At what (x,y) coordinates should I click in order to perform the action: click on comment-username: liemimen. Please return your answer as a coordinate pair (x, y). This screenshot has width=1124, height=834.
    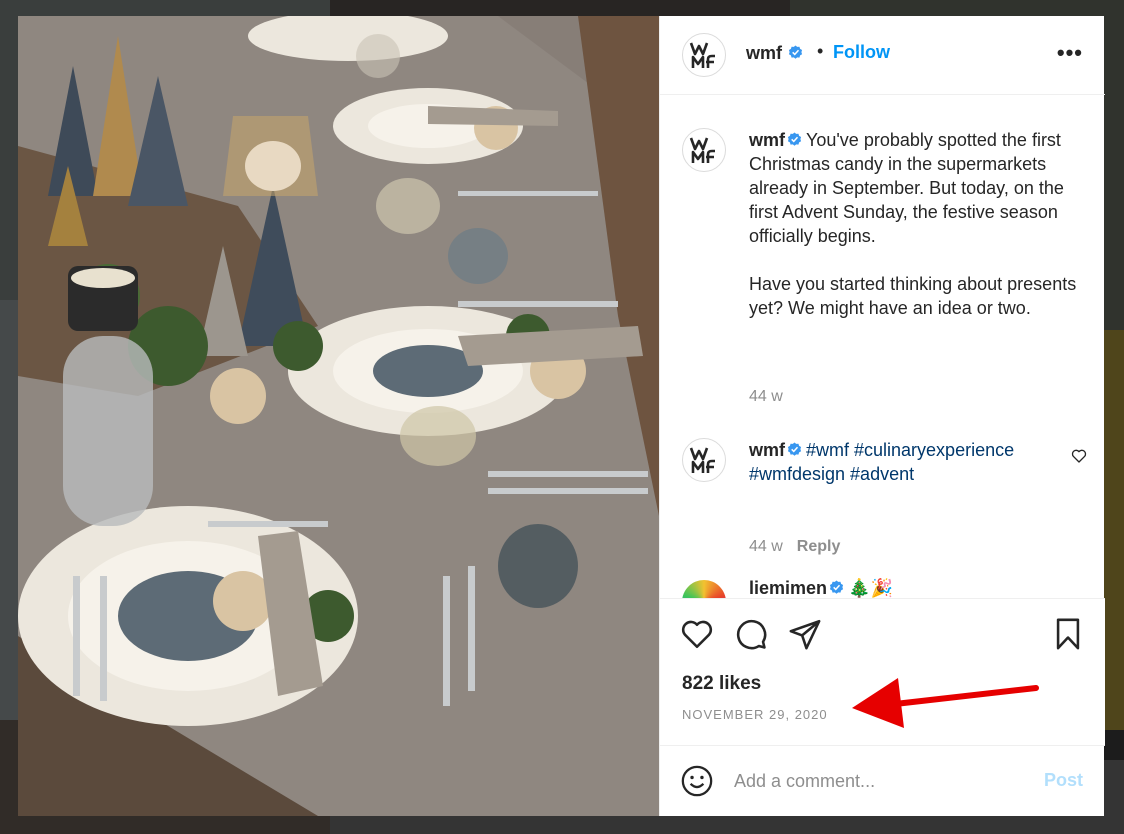
    Looking at the image, I should click on (788, 588).